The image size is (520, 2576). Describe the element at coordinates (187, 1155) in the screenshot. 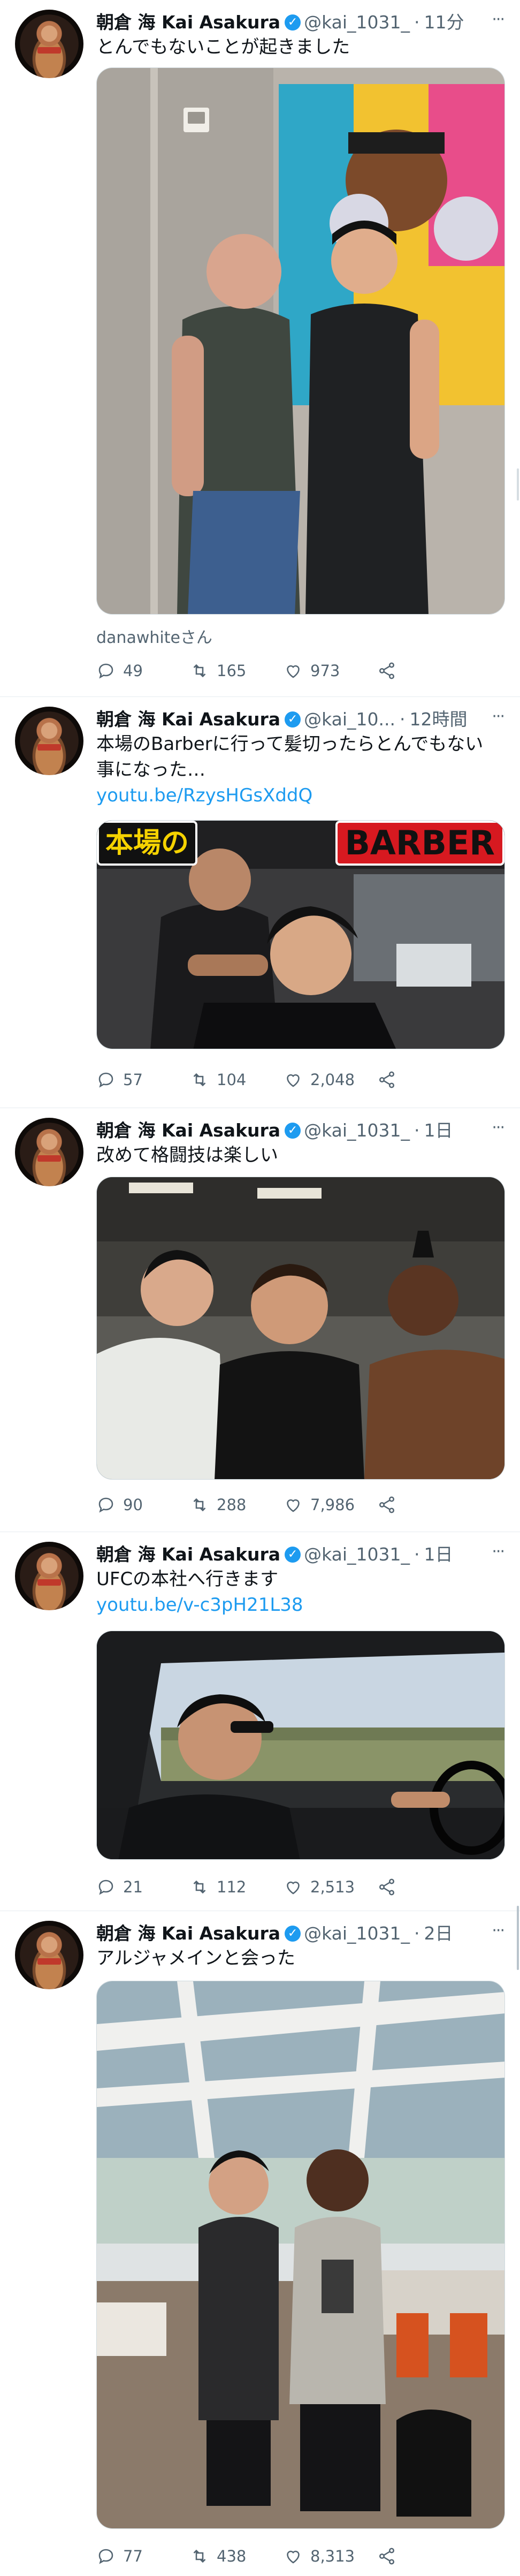

I see `tweet-text: 改めて格闘技は楽しい` at that location.